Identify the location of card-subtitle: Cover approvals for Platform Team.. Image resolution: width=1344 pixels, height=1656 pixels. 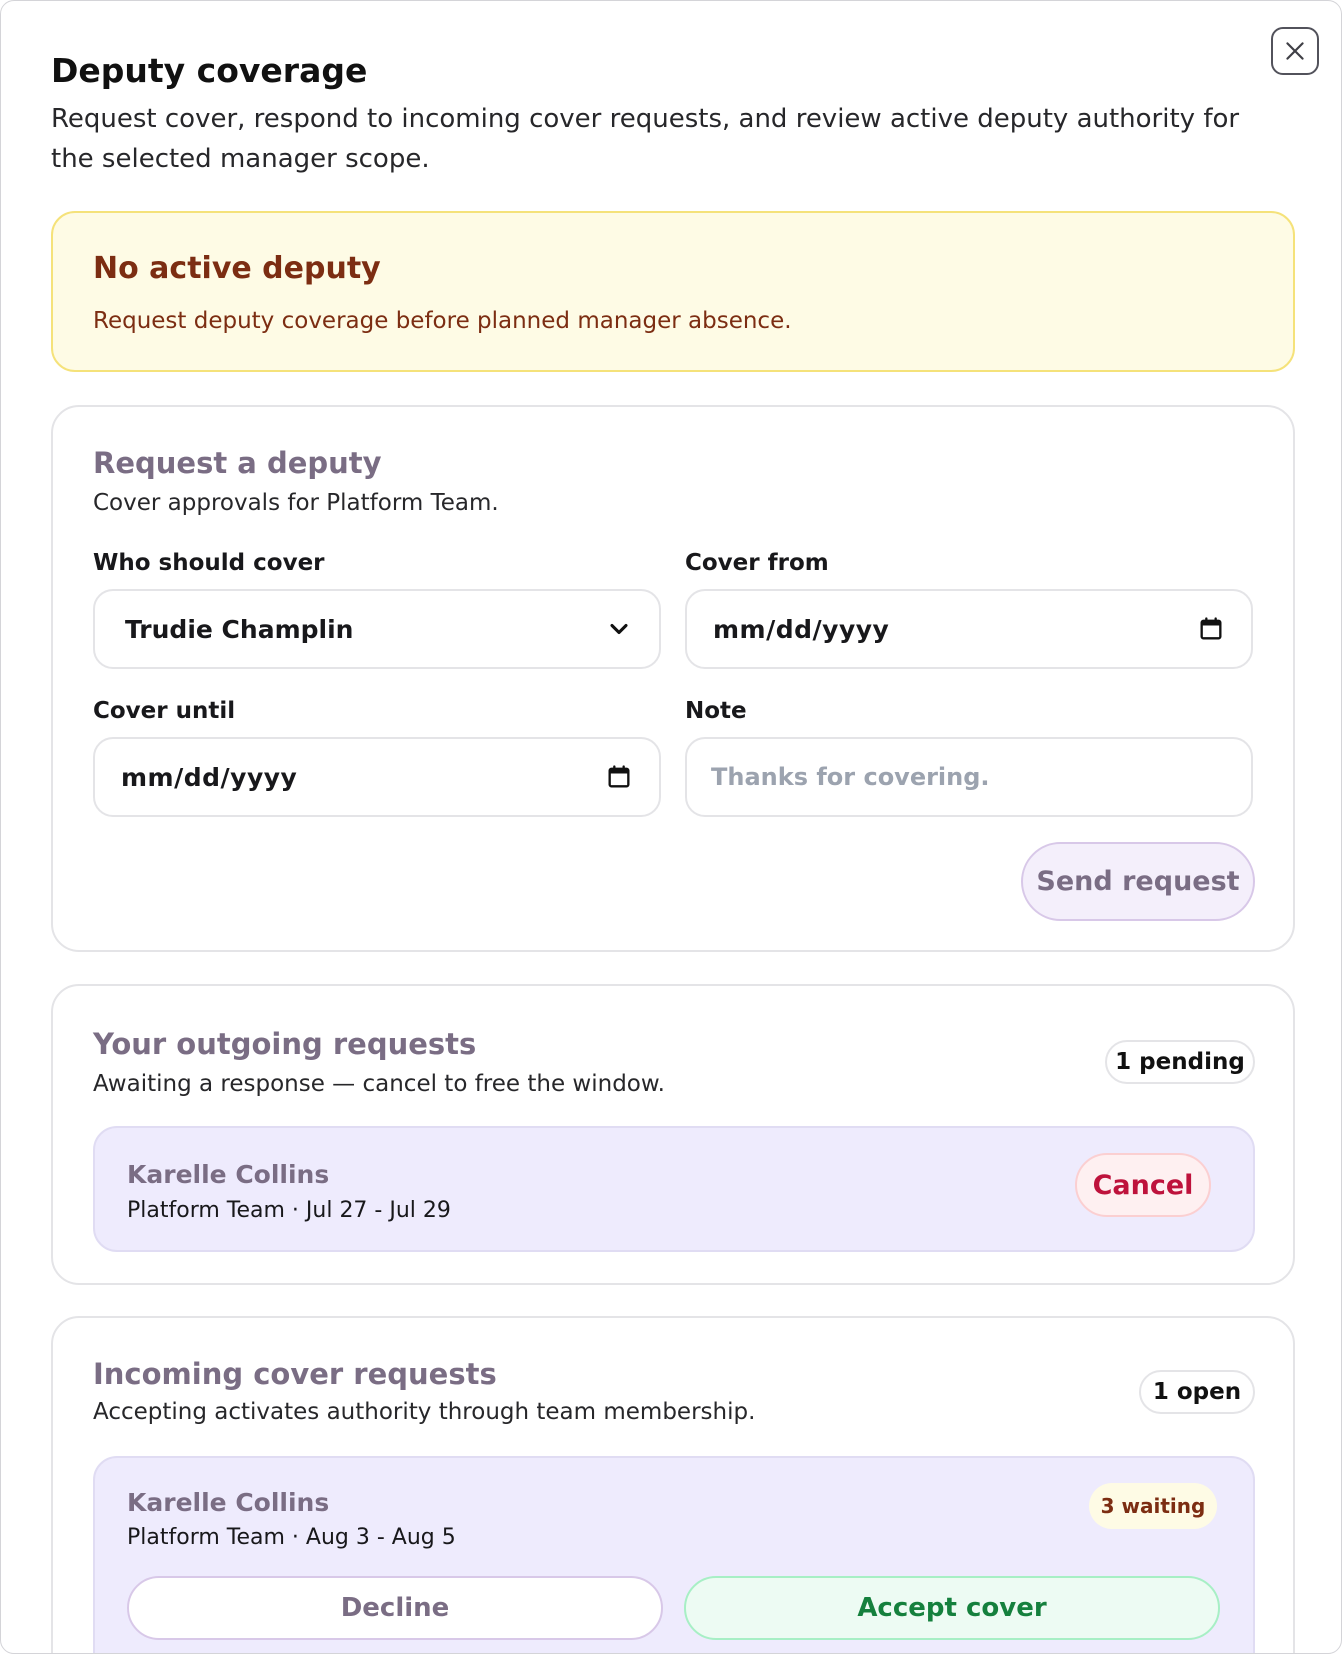
(296, 503).